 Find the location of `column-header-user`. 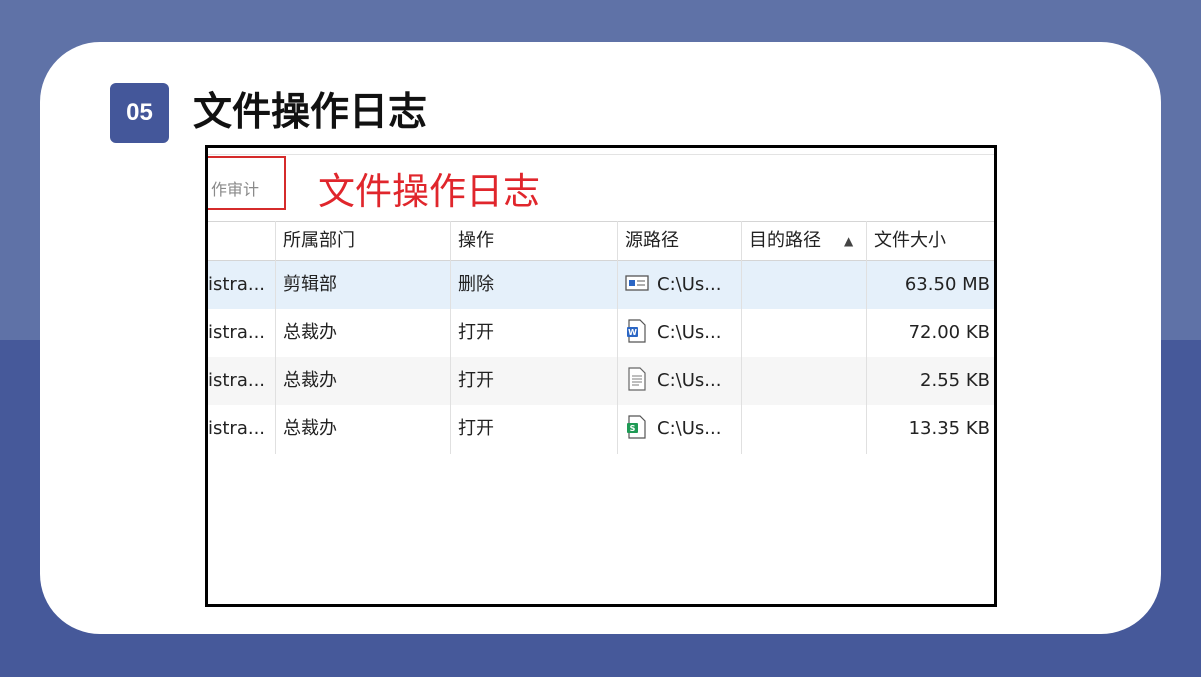

column-header-user is located at coordinates (242, 241).